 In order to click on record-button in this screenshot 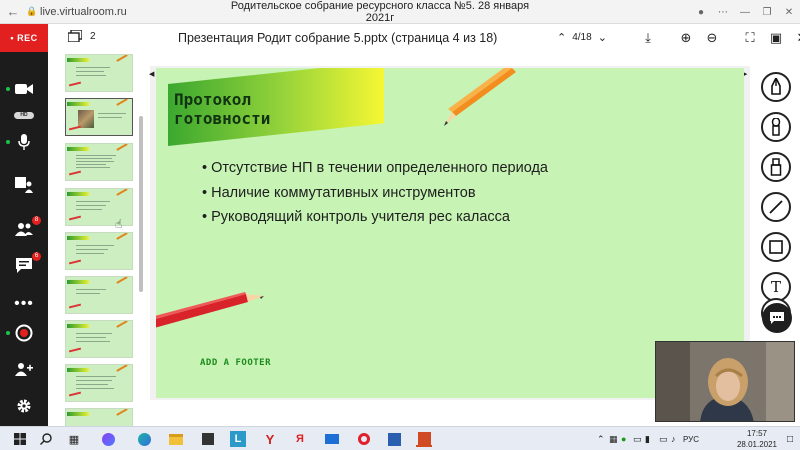, I will do `click(24, 333)`.